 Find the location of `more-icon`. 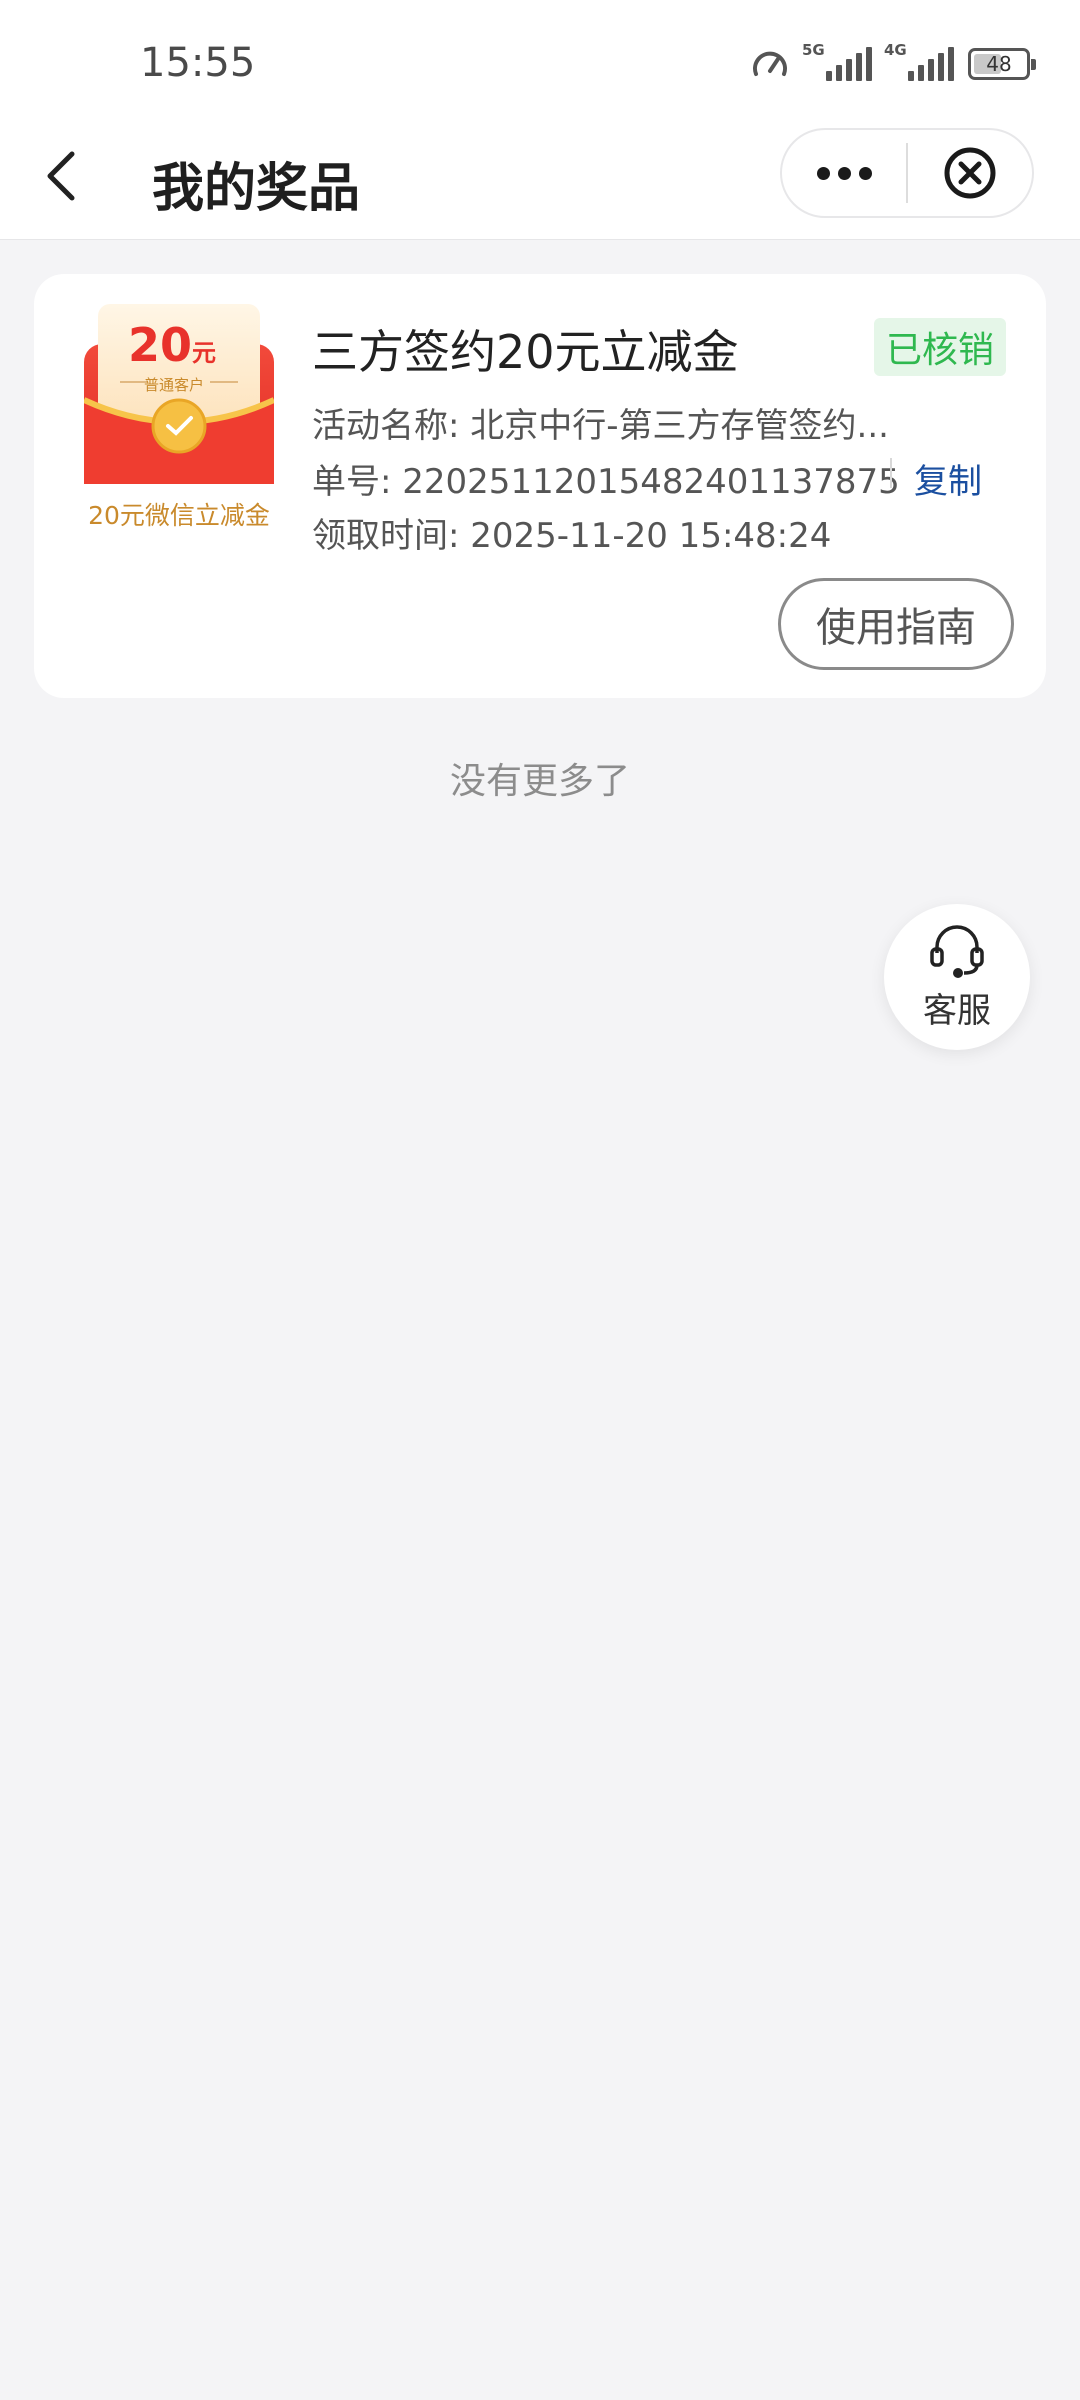

more-icon is located at coordinates (844, 173).